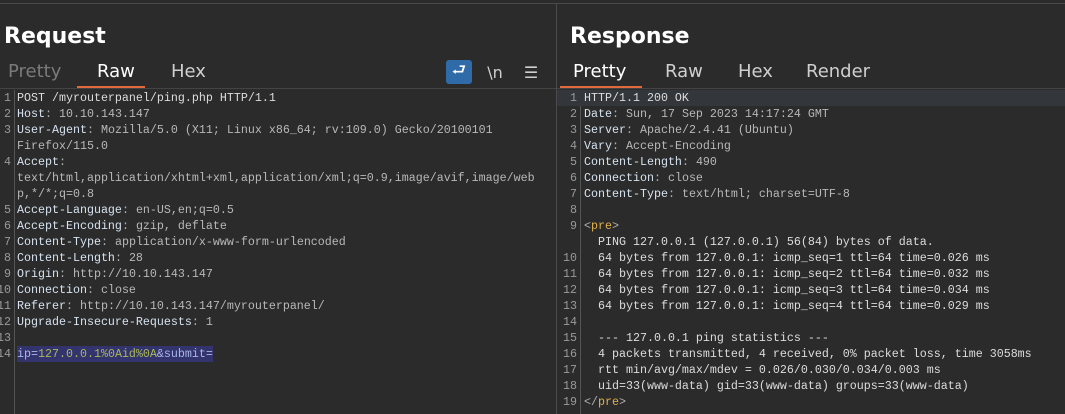 This screenshot has width=1065, height=414. Describe the element at coordinates (7, 258) in the screenshot. I see `line-number: 8` at that location.